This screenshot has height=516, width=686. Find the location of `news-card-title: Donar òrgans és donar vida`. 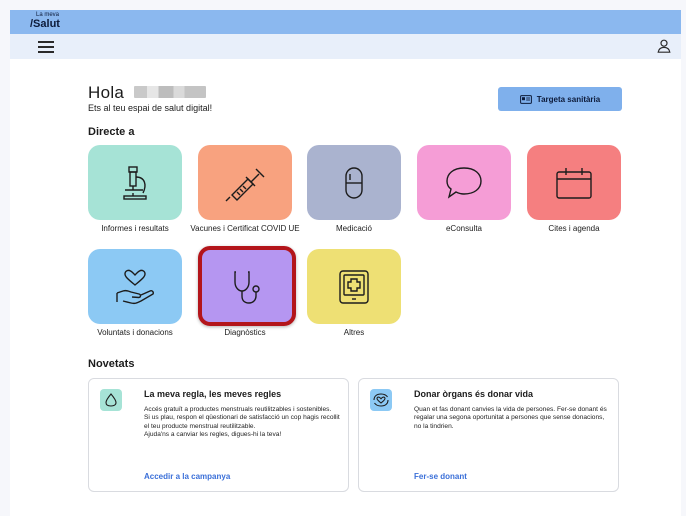

news-card-title: Donar òrgans és donar vida is located at coordinates (474, 394).